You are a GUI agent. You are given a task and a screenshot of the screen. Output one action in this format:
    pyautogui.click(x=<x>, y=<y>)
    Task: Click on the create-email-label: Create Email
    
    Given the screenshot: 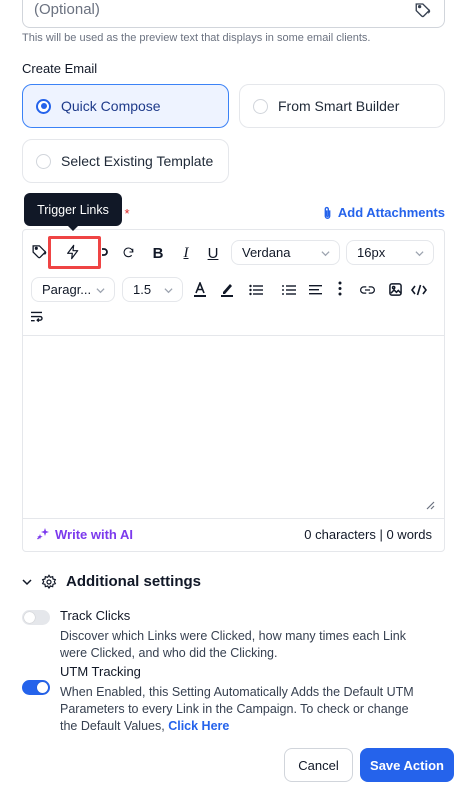 What is the action you would take?
    pyautogui.click(x=60, y=68)
    